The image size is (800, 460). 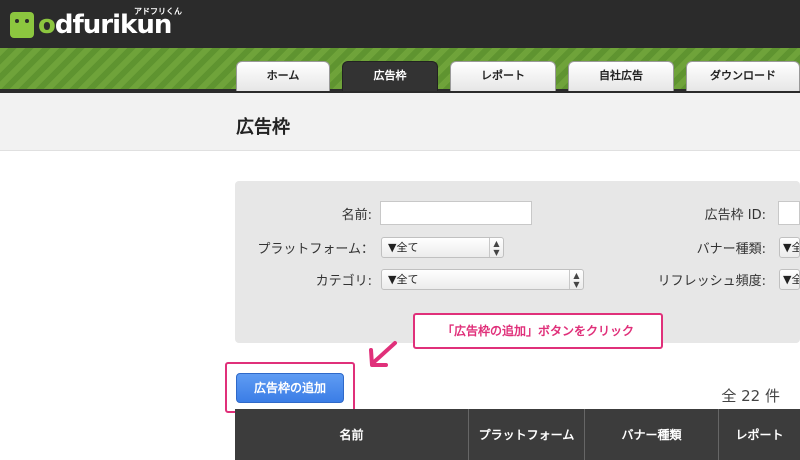 What do you see at coordinates (283, 76) in the screenshot?
I see `tab-home: ホーム` at bounding box center [283, 76].